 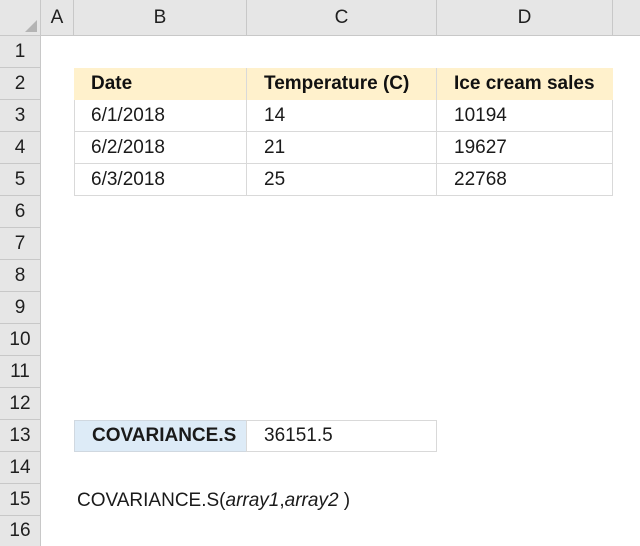 What do you see at coordinates (160, 18) in the screenshot?
I see `column-header-b: B` at bounding box center [160, 18].